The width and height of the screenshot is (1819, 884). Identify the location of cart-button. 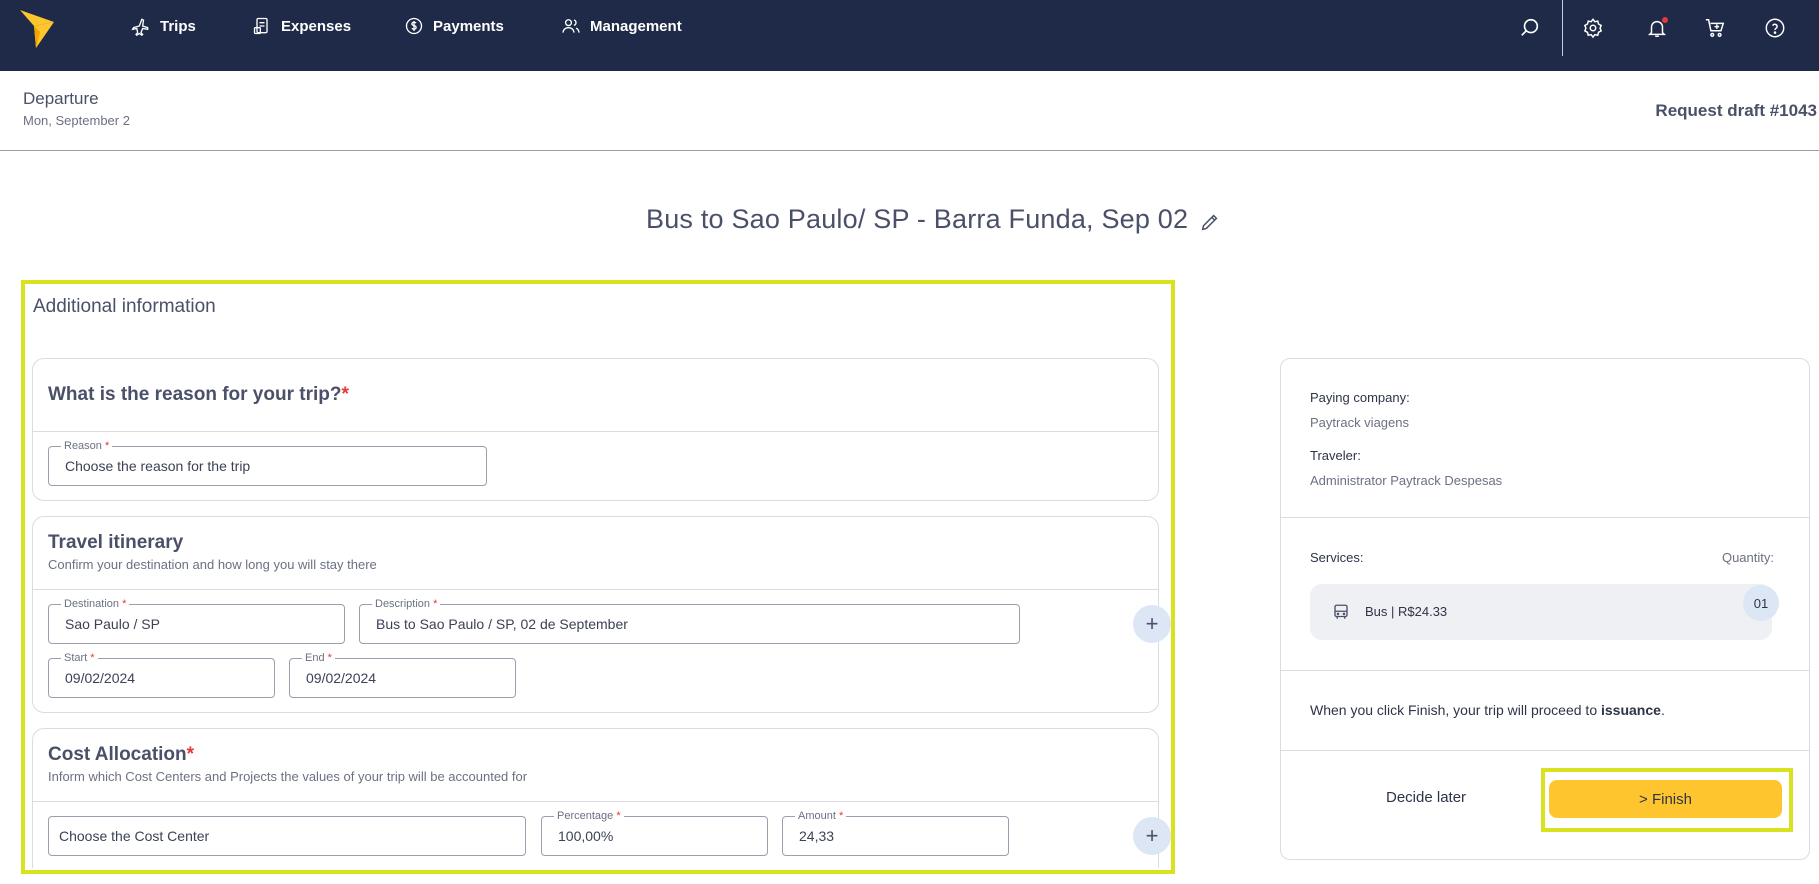
(1715, 28).